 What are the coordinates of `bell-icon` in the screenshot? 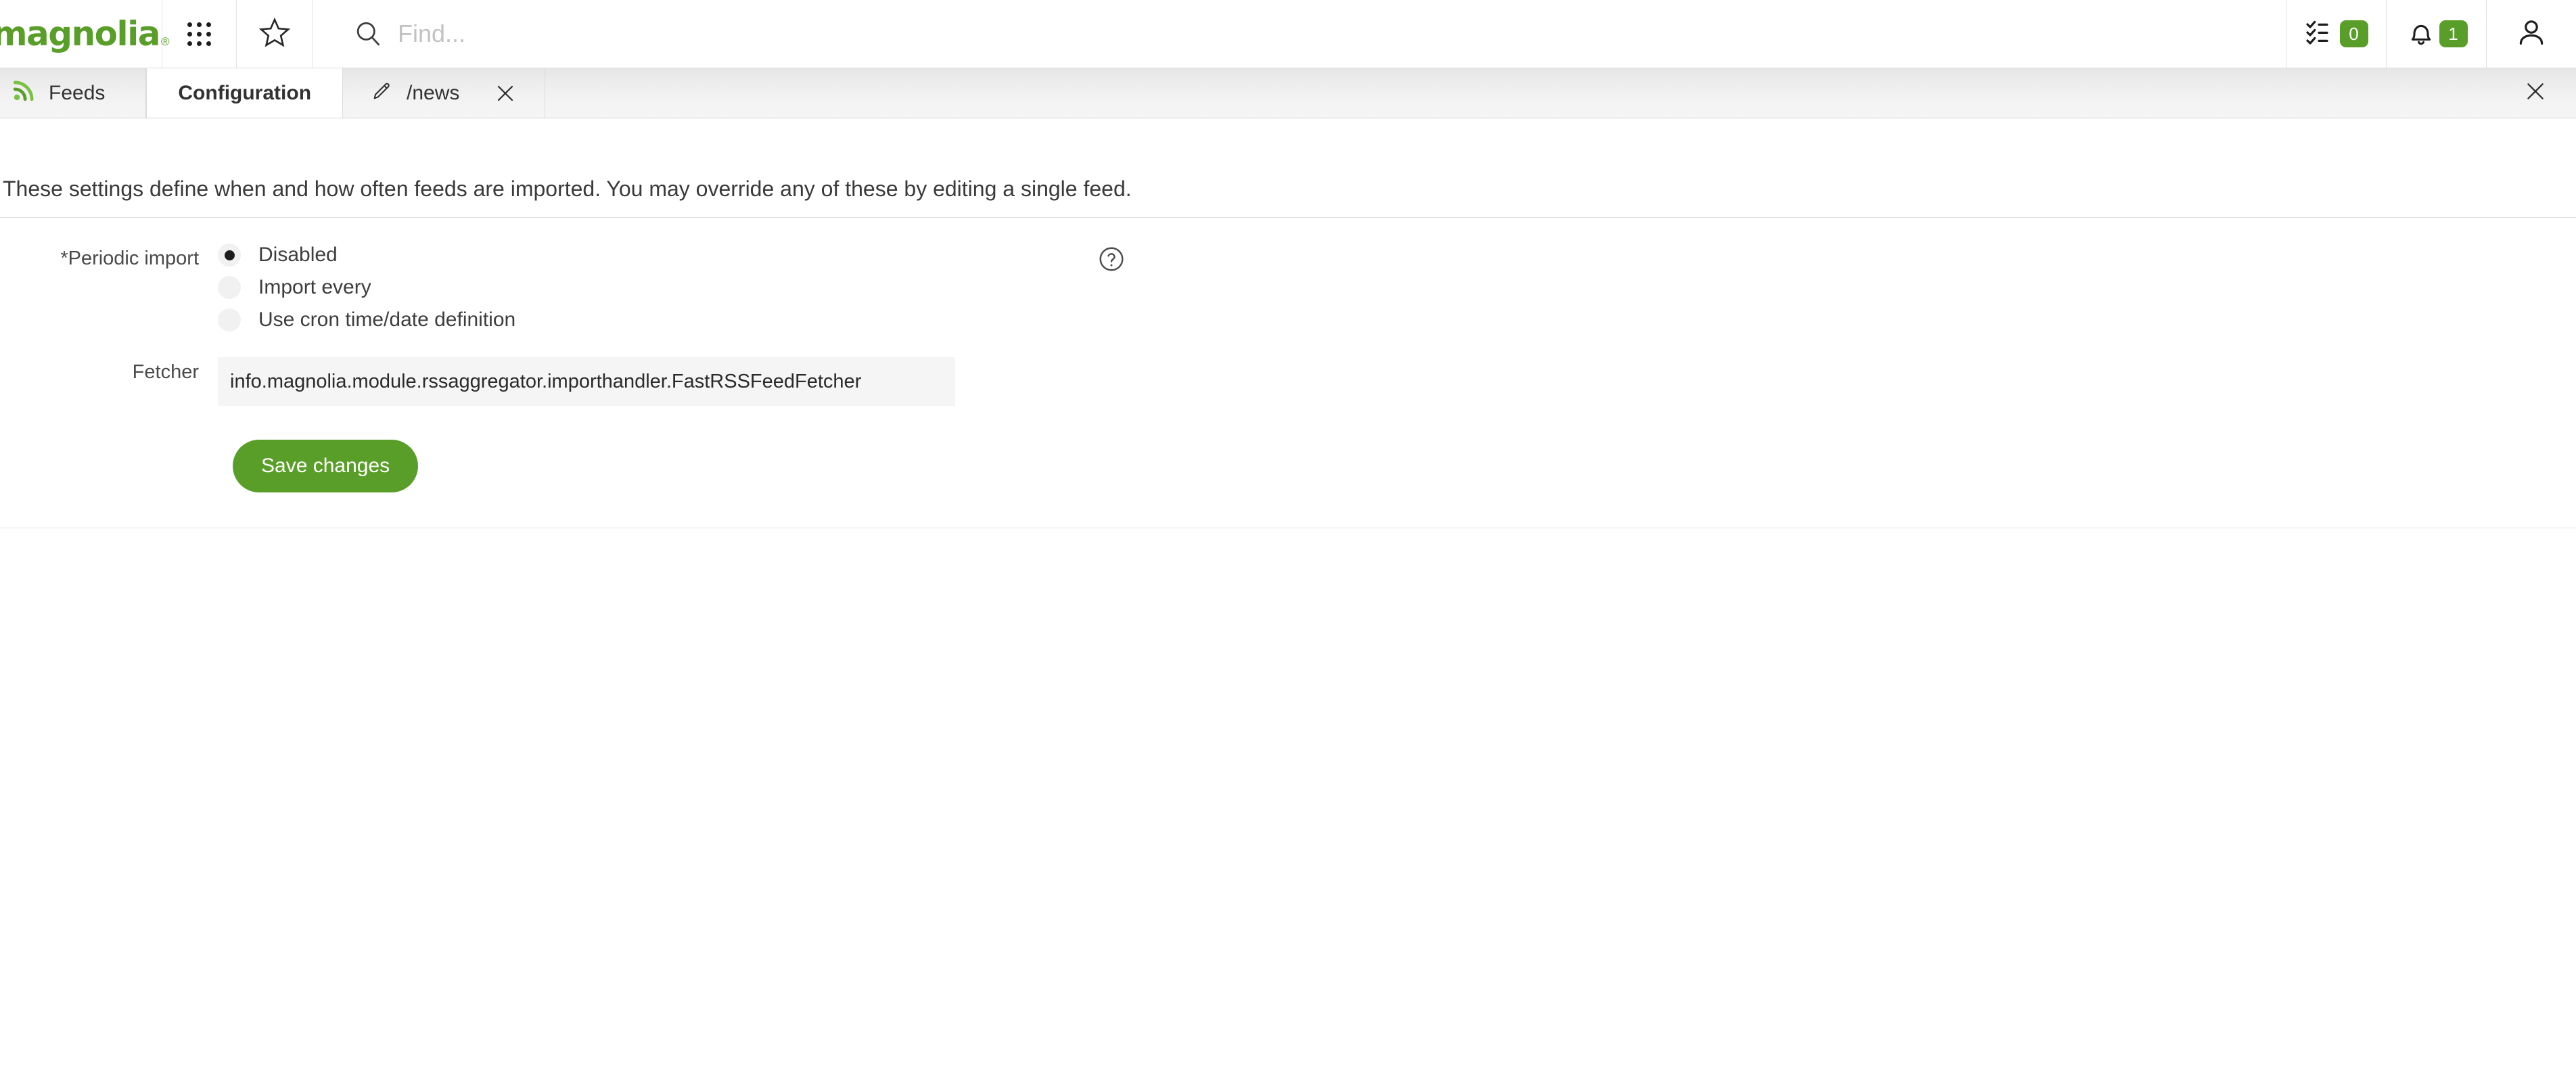 It's located at (2421, 34).